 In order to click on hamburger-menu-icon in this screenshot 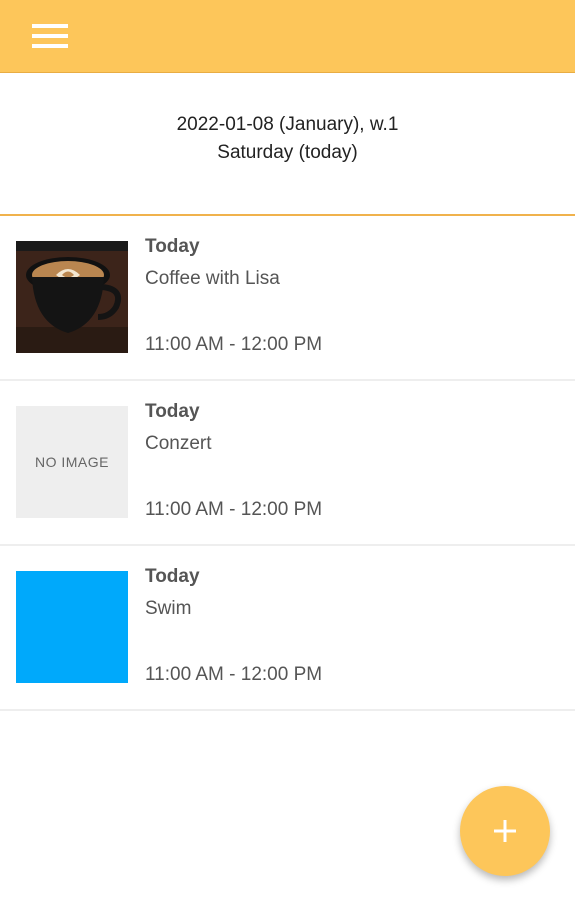, I will do `click(50, 36)`.